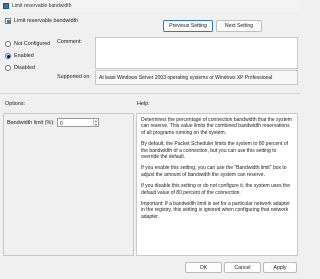 Image resolution: width=320 pixels, height=279 pixels. What do you see at coordinates (196, 53) in the screenshot?
I see `comment-textarea` at bounding box center [196, 53].